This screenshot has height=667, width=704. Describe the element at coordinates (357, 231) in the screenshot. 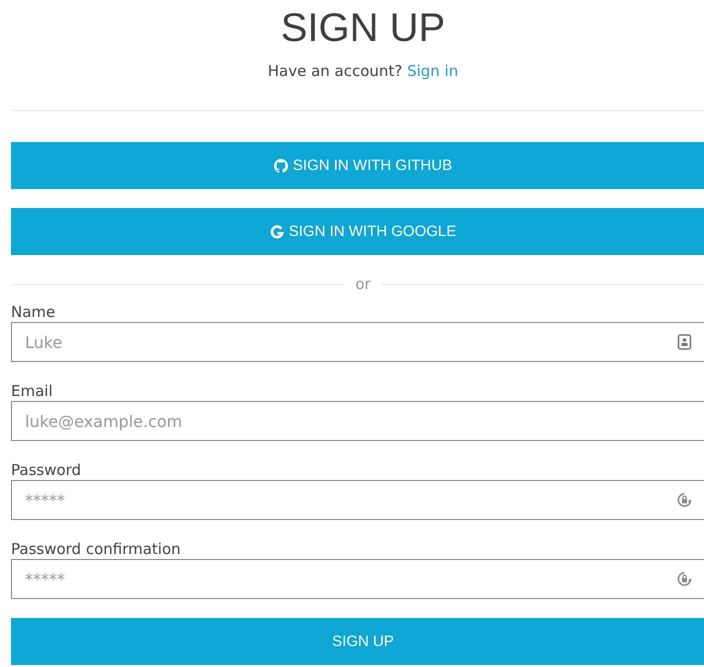

I see `google-sign-in-button: SIGN IN WITH GOOGLE` at that location.